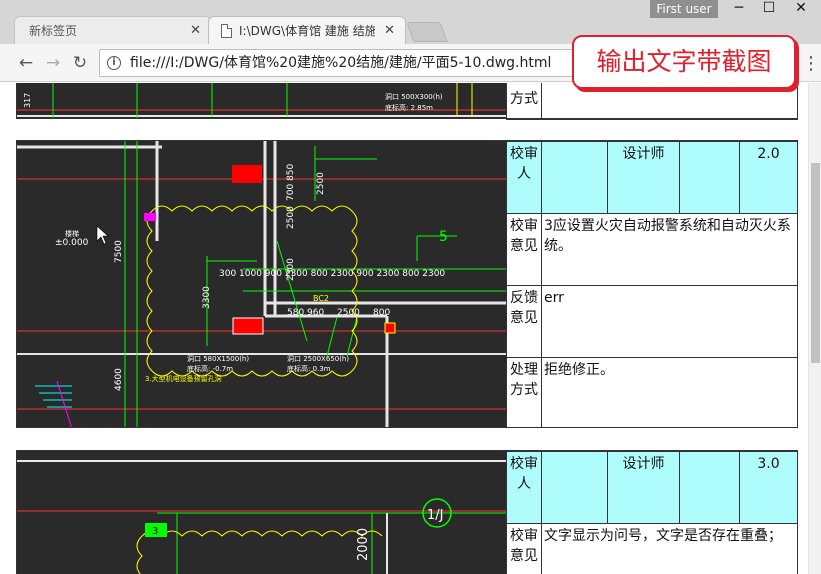 This screenshot has height=574, width=821. Describe the element at coordinates (768, 177) in the screenshot. I see `version-value: 2.0` at that location.